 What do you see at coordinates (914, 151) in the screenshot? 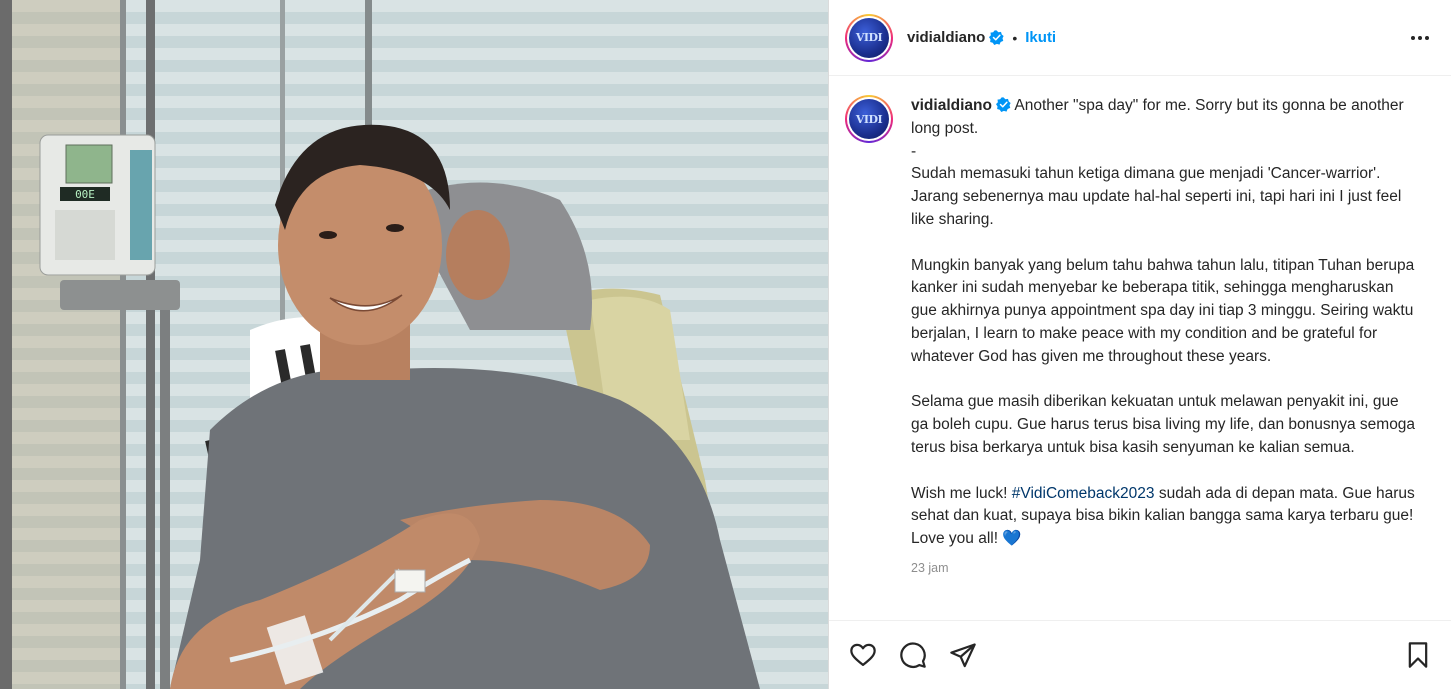
I see `caption-dash: -` at bounding box center [914, 151].